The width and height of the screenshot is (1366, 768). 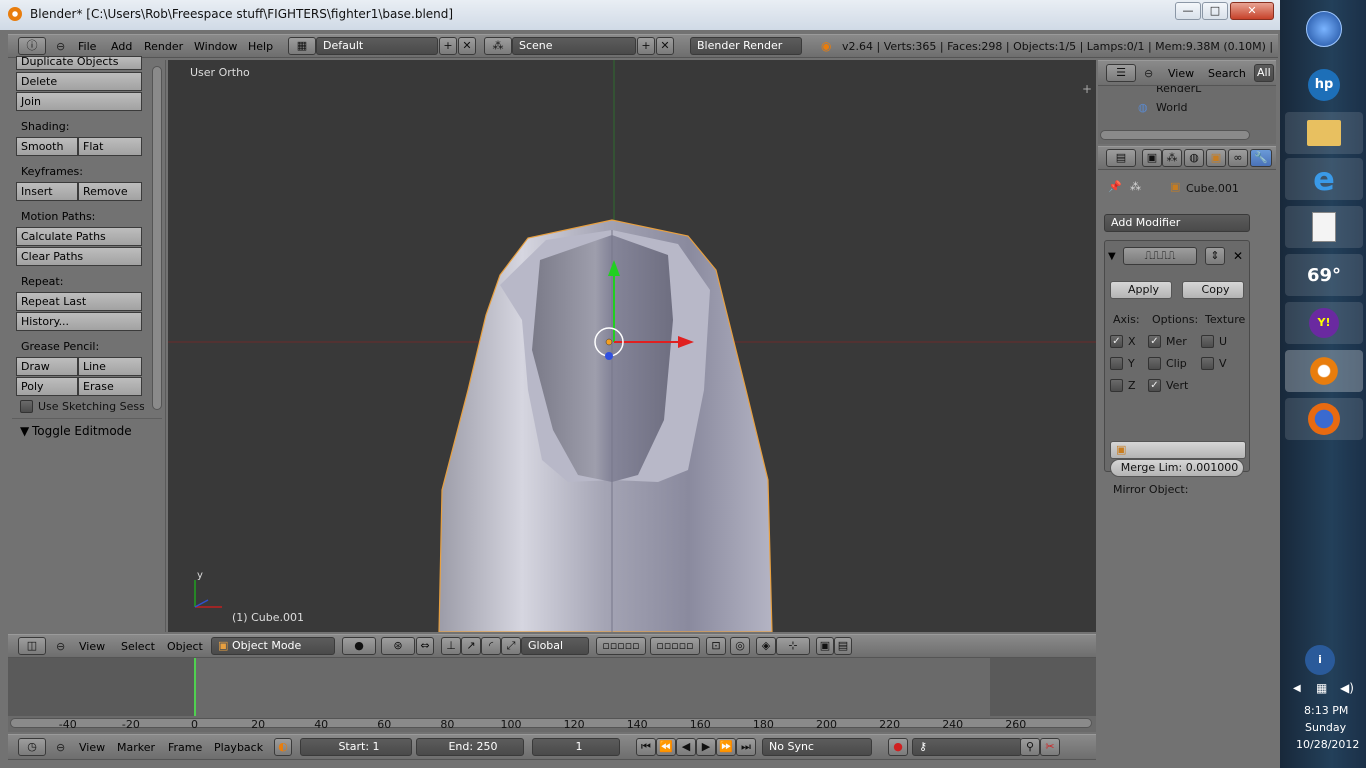 What do you see at coordinates (238, 747) in the screenshot?
I see `menu-playback: Playback` at bounding box center [238, 747].